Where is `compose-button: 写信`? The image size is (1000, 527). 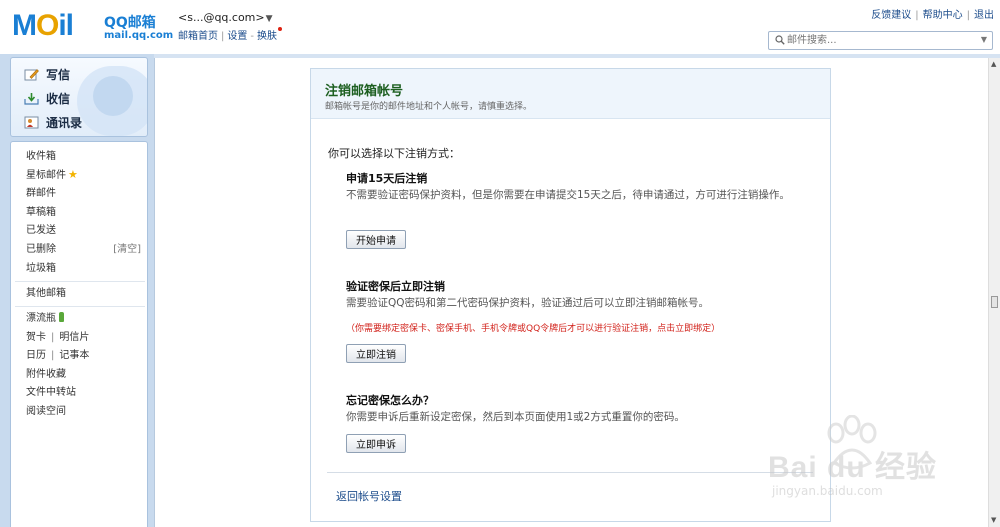
compose-button: 写信 is located at coordinates (47, 74).